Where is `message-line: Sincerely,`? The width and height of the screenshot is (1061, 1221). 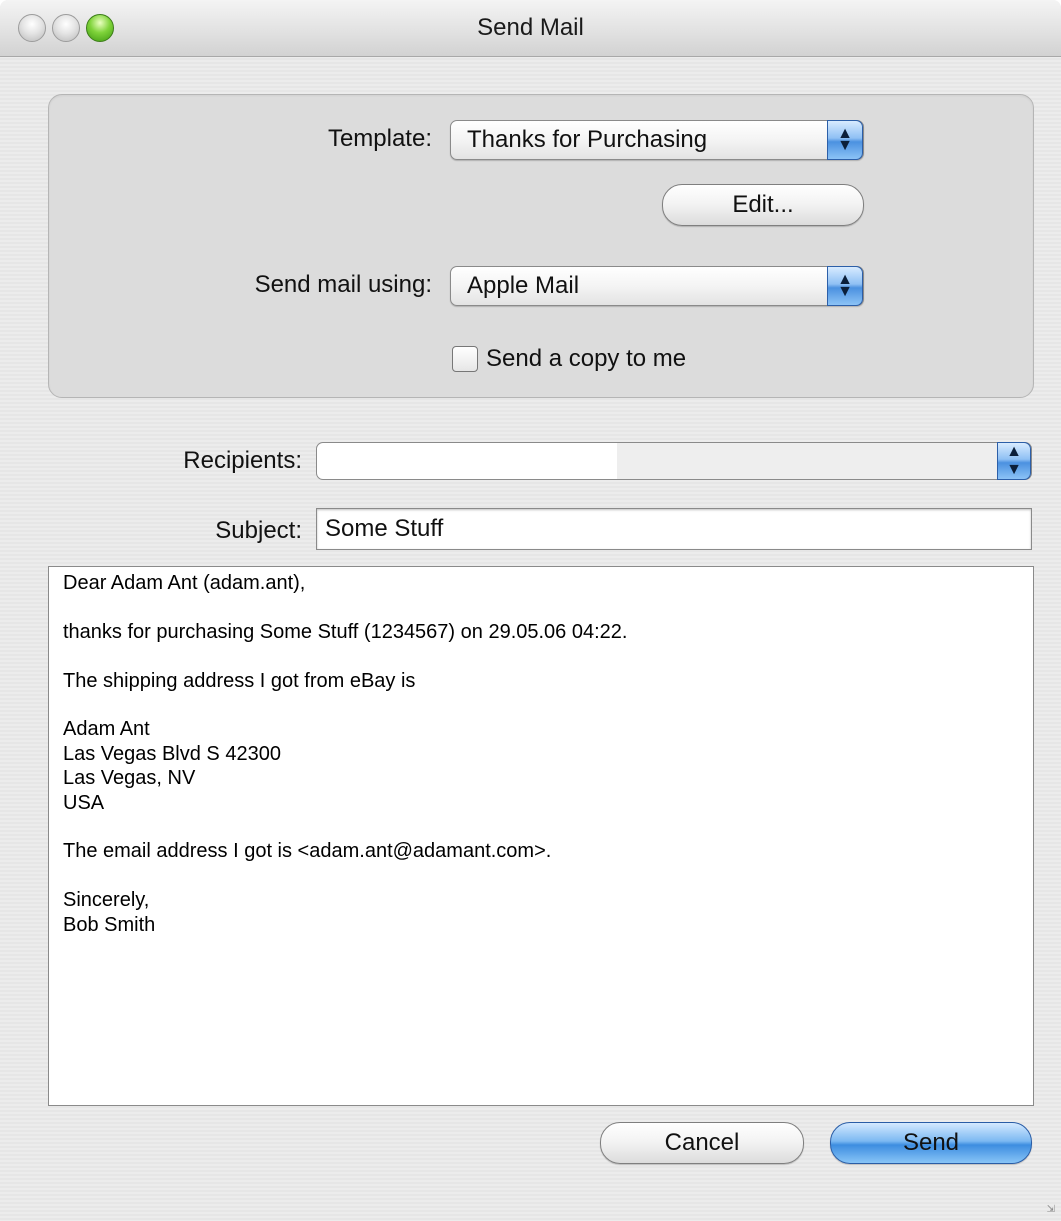 message-line: Sincerely, is located at coordinates (106, 900).